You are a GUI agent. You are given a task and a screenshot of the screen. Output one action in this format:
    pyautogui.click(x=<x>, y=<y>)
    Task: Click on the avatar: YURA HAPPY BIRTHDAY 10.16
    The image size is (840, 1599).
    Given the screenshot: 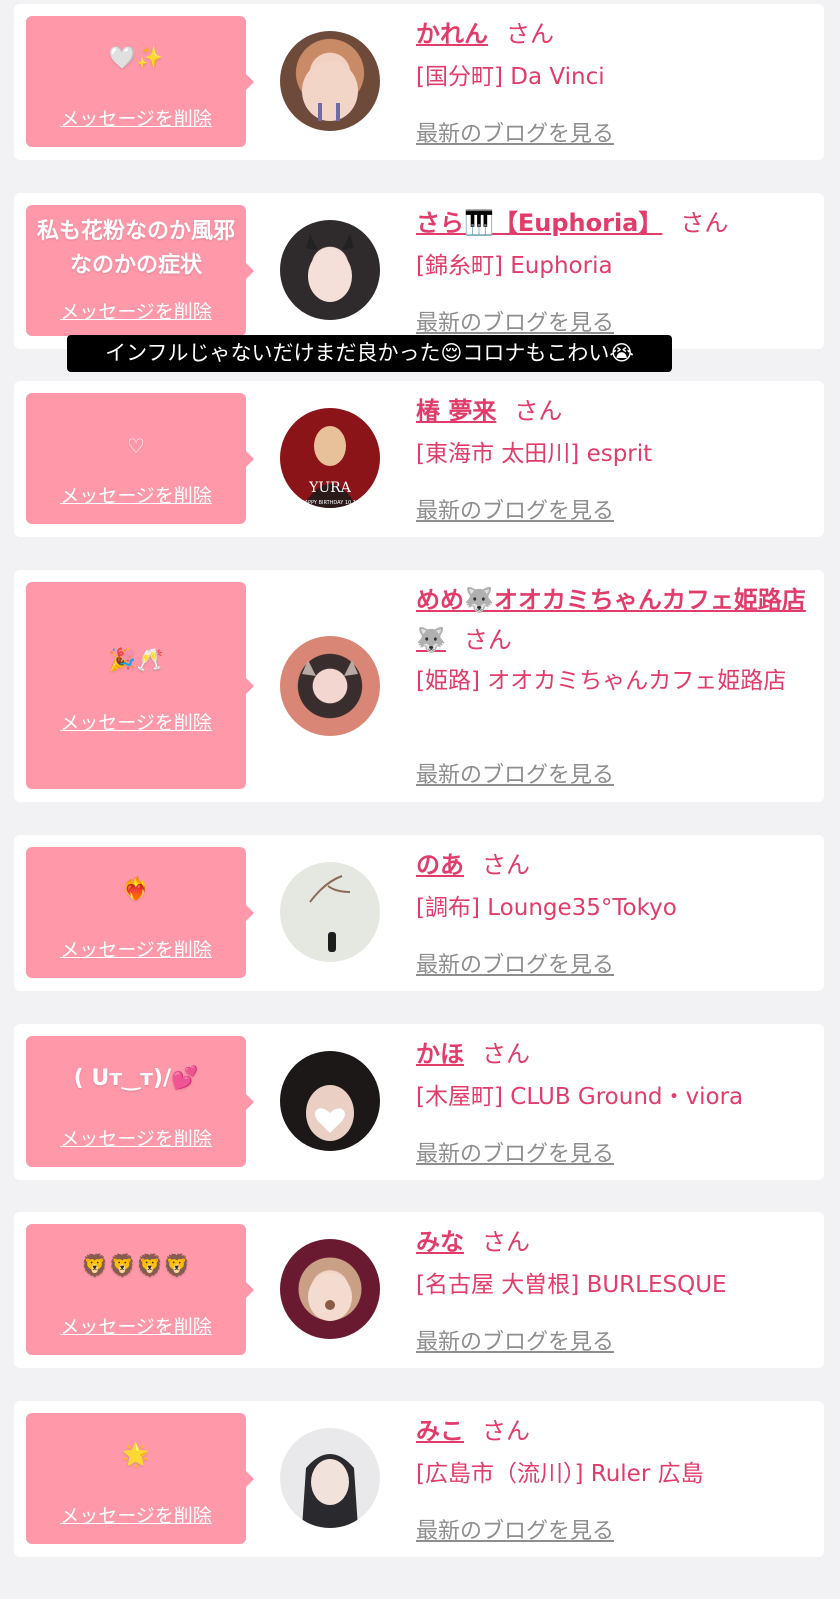 What is the action you would take?
    pyautogui.click(x=330, y=458)
    